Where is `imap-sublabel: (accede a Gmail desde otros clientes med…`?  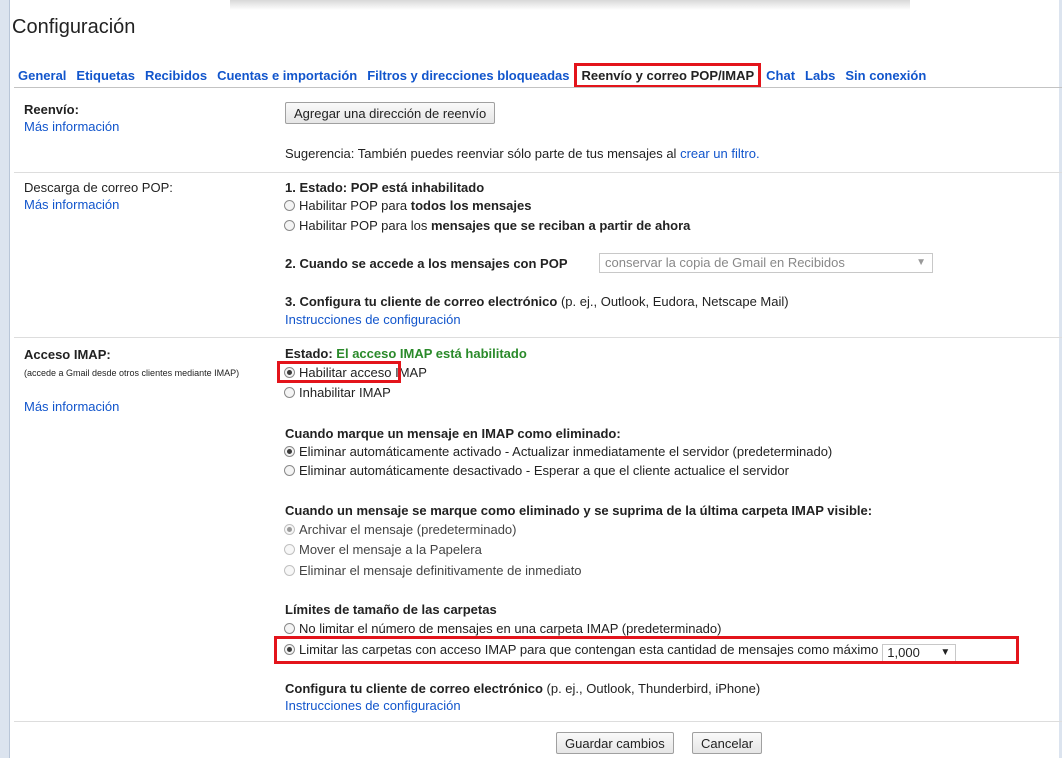
imap-sublabel: (accede a Gmail desde otros clientes med… is located at coordinates (132, 373).